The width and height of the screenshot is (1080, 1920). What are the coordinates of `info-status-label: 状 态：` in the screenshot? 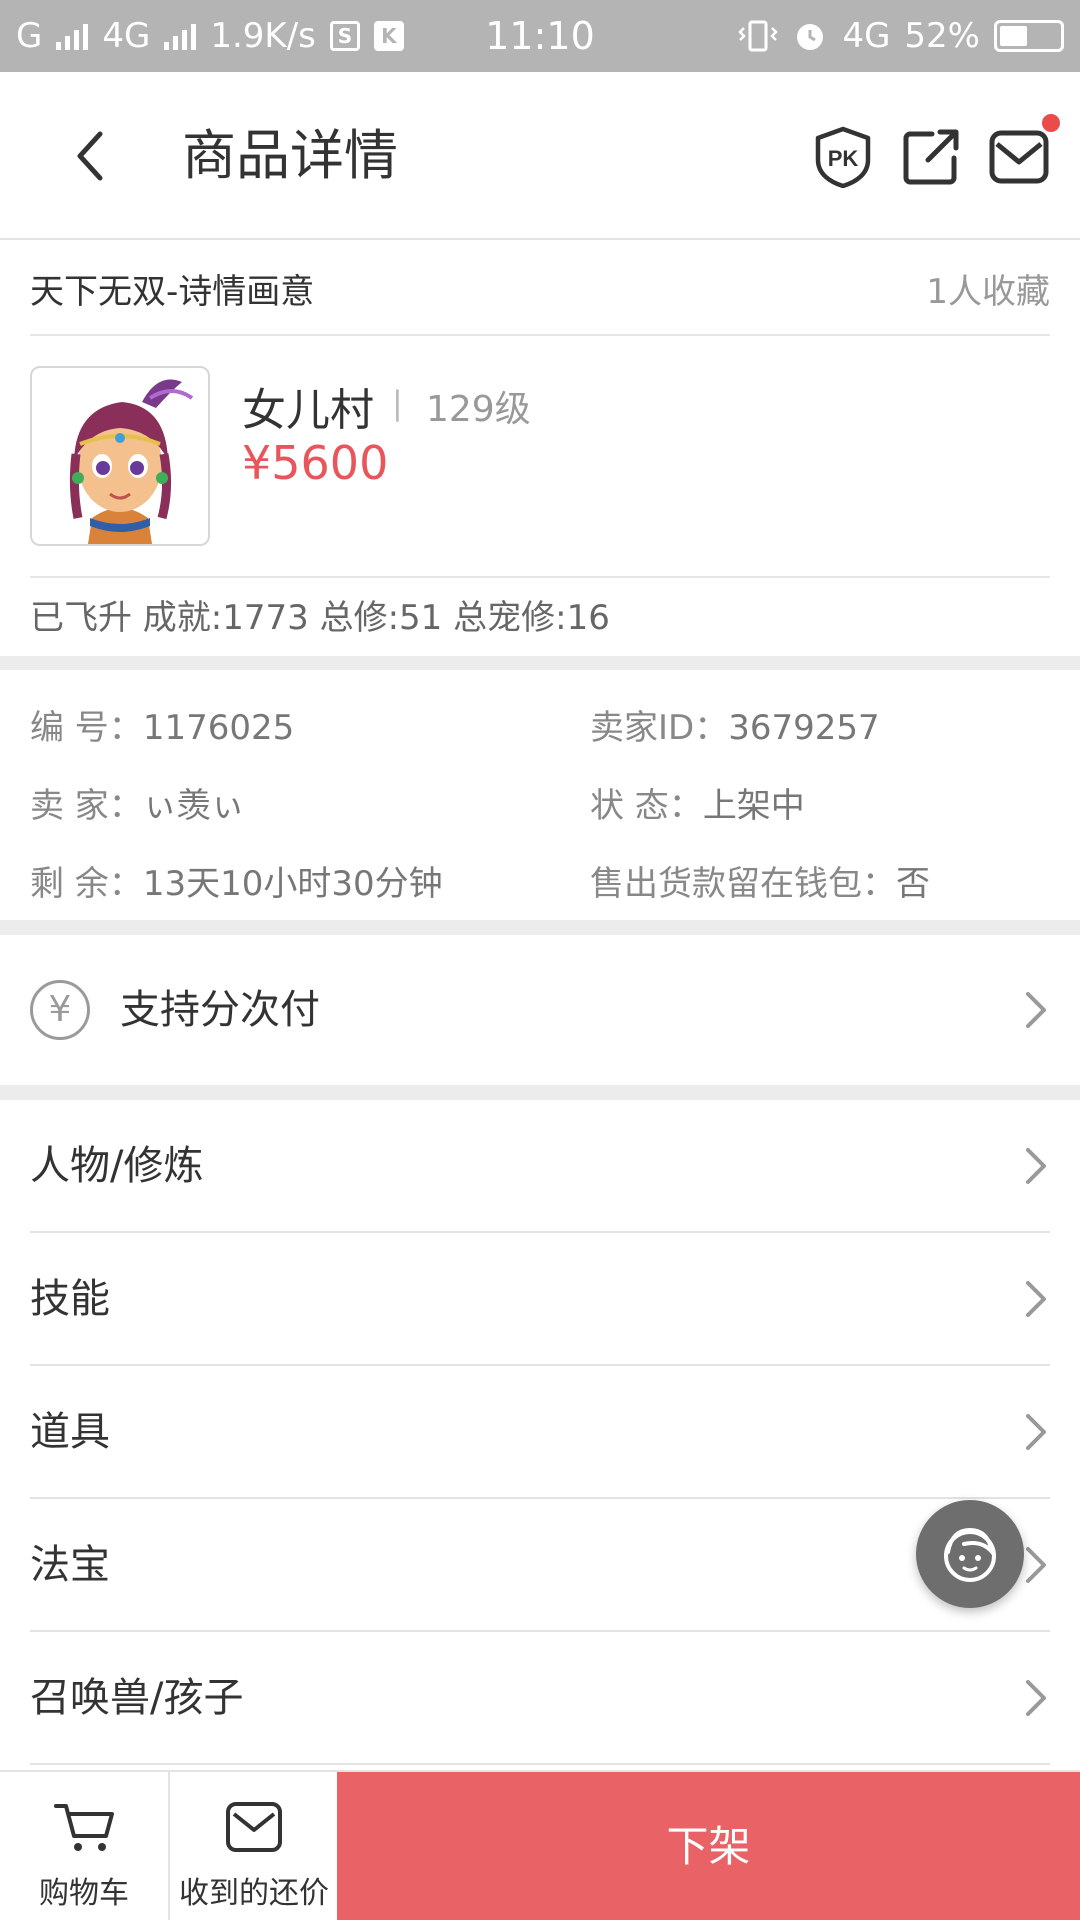 It's located at (646, 806).